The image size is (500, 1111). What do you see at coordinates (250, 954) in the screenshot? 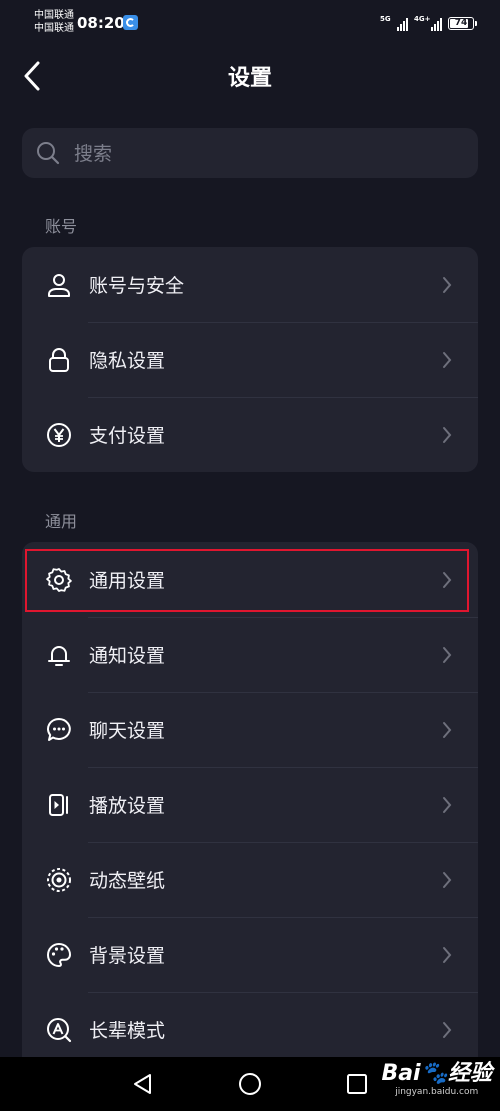
I see `settings-item-background: 背景设置` at bounding box center [250, 954].